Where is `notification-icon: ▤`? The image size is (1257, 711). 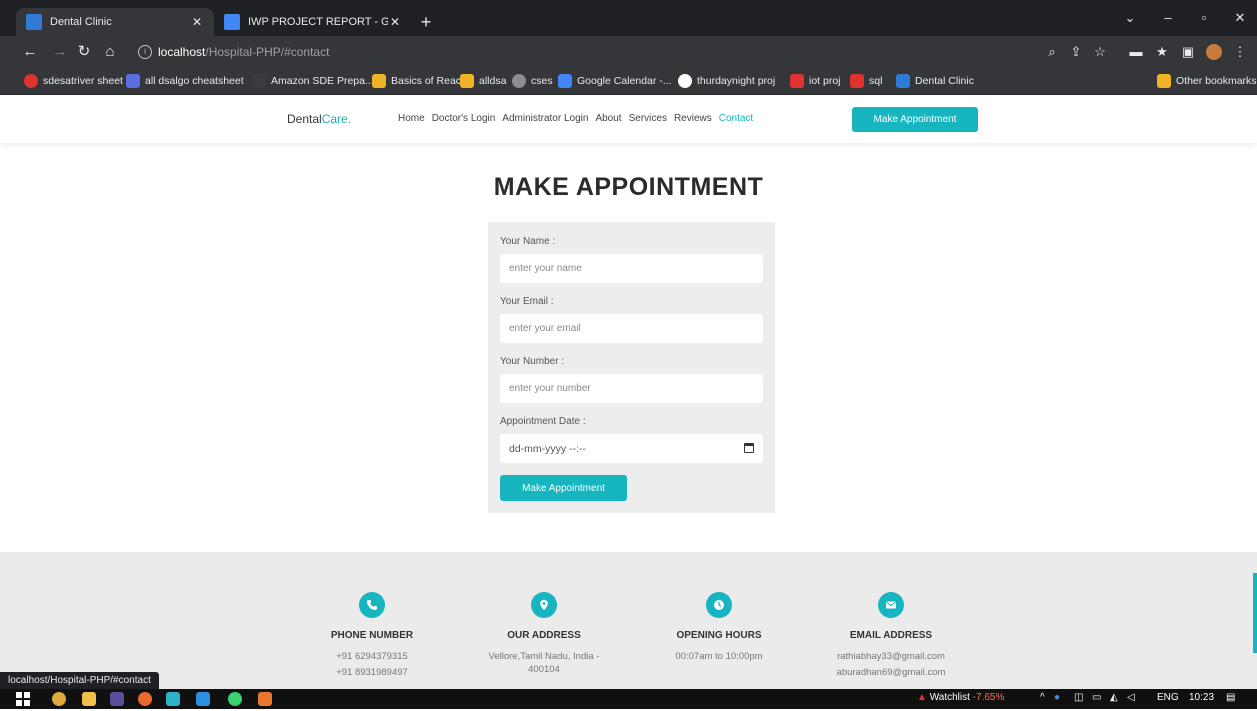
notification-icon: ▤ is located at coordinates (1230, 697).